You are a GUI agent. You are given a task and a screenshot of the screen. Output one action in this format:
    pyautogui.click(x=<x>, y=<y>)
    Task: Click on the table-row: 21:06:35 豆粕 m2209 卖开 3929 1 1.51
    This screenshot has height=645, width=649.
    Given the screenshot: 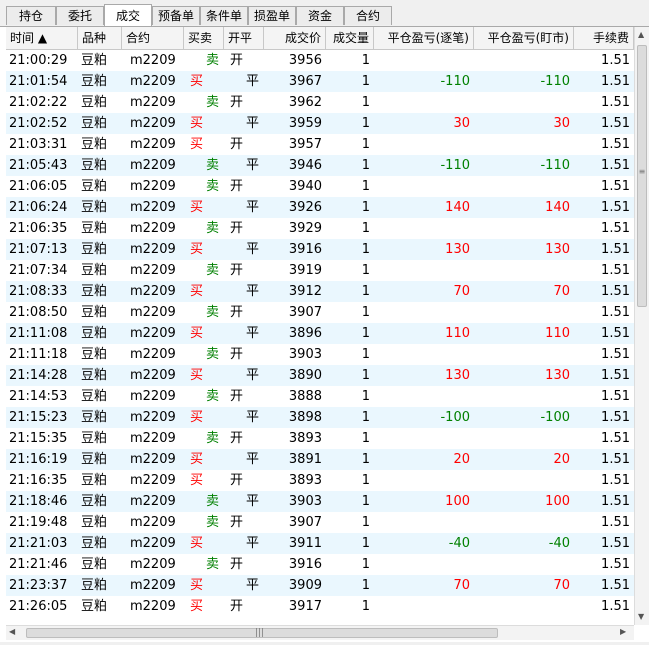 What is the action you would take?
    pyautogui.click(x=320, y=228)
    